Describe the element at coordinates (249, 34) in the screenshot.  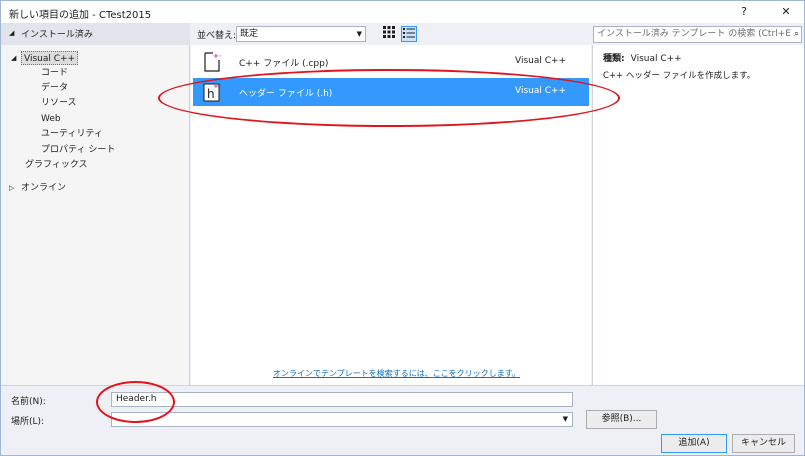
I see `sort-value: 既定` at that location.